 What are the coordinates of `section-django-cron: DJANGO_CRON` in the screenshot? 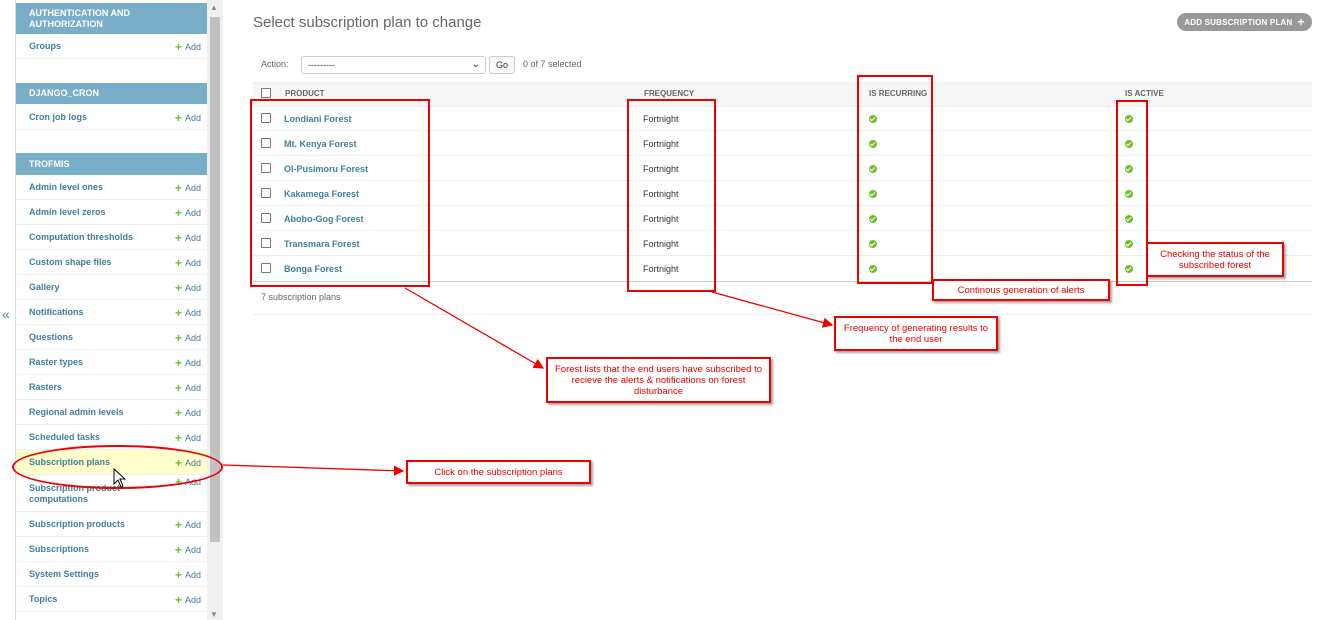 It's located at (111, 93).